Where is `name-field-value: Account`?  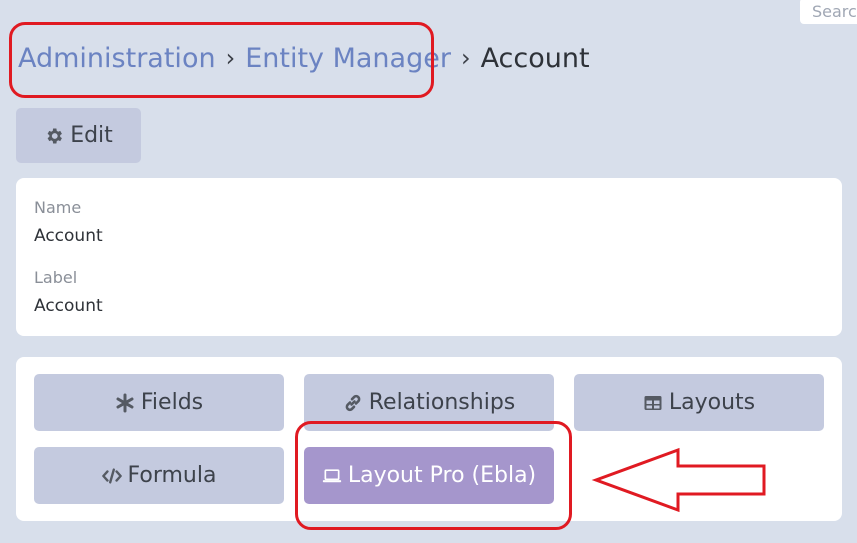 name-field-value: Account is located at coordinates (68, 236).